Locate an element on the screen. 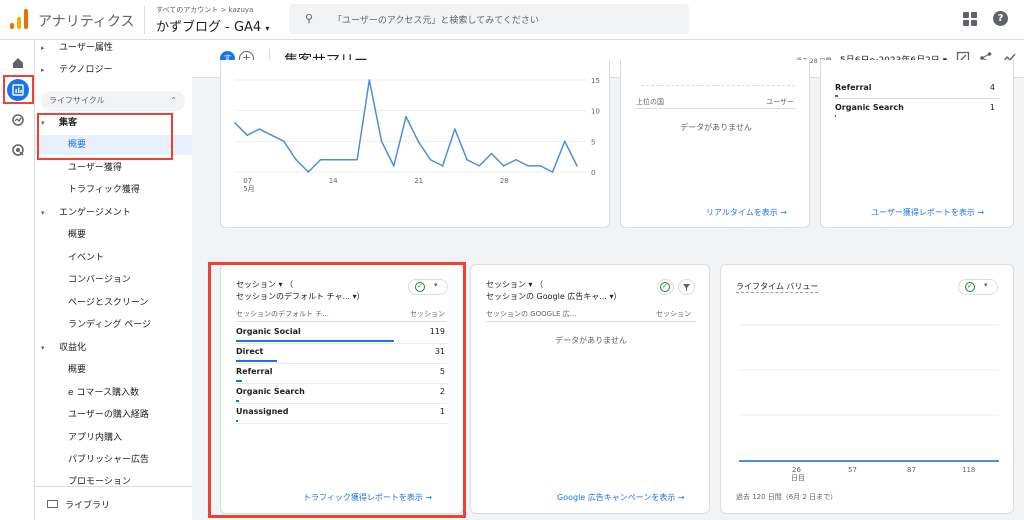  nav-traffic-acquisition: トラフィック獲得 is located at coordinates (113, 190).